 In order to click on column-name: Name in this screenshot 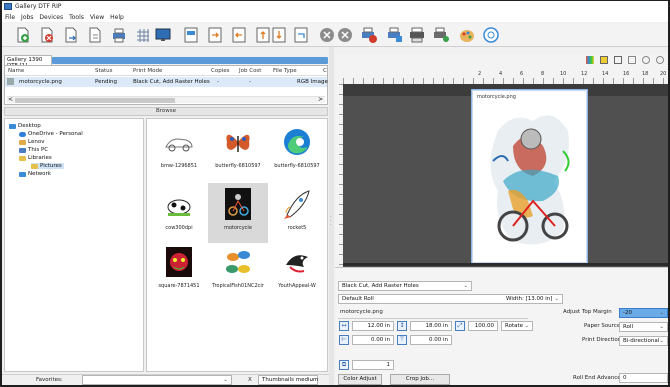, I will do `click(16, 71)`.